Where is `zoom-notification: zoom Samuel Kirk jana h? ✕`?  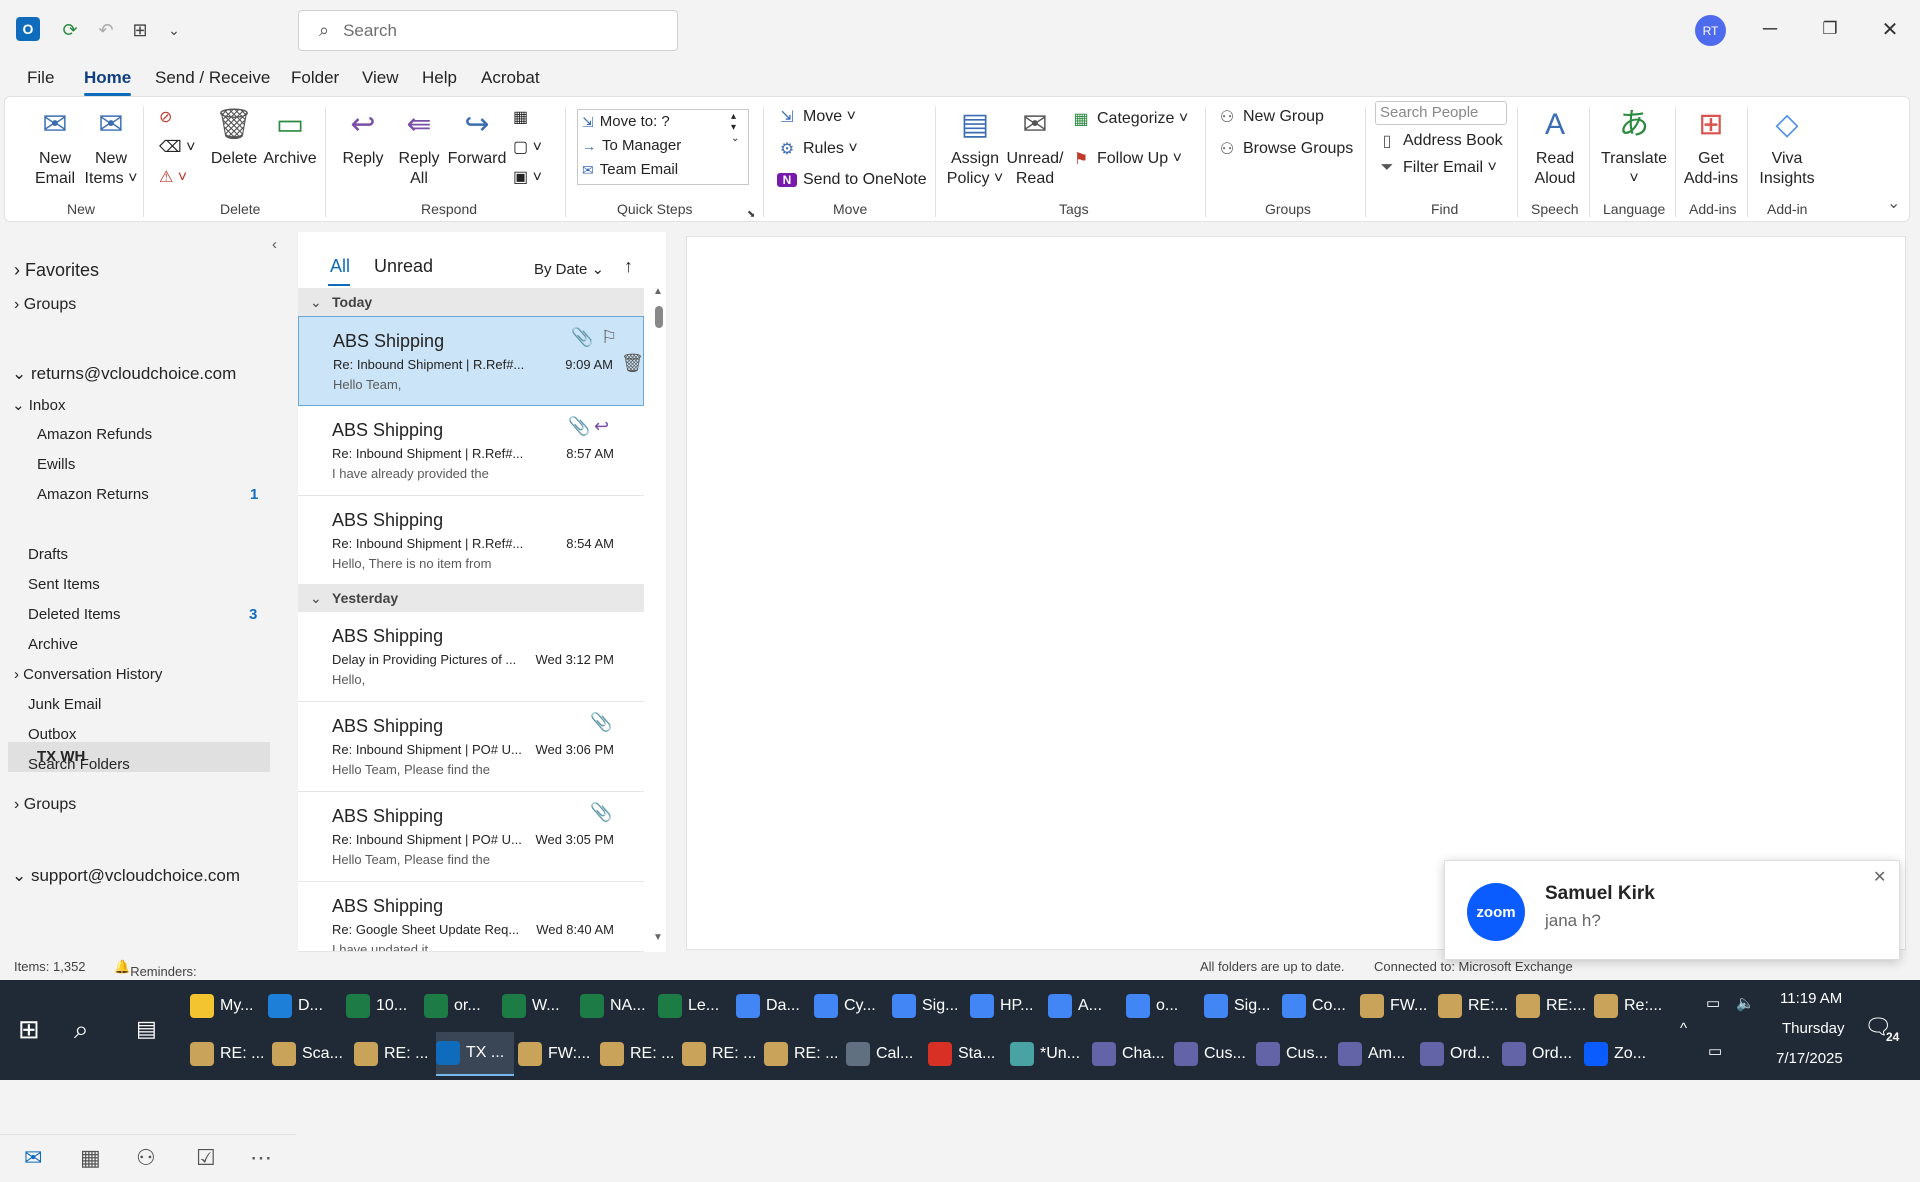 zoom-notification: zoom Samuel Kirk jana h? ✕ is located at coordinates (1672, 910).